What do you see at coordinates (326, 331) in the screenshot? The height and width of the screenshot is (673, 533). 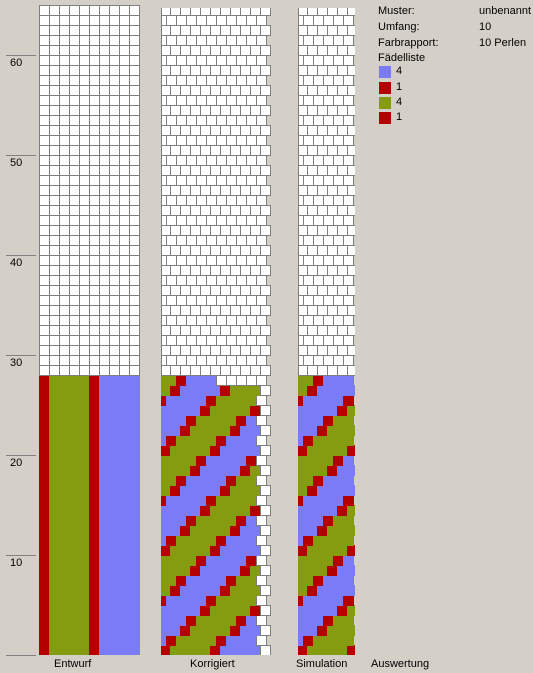 I see `simulation-grid` at bounding box center [326, 331].